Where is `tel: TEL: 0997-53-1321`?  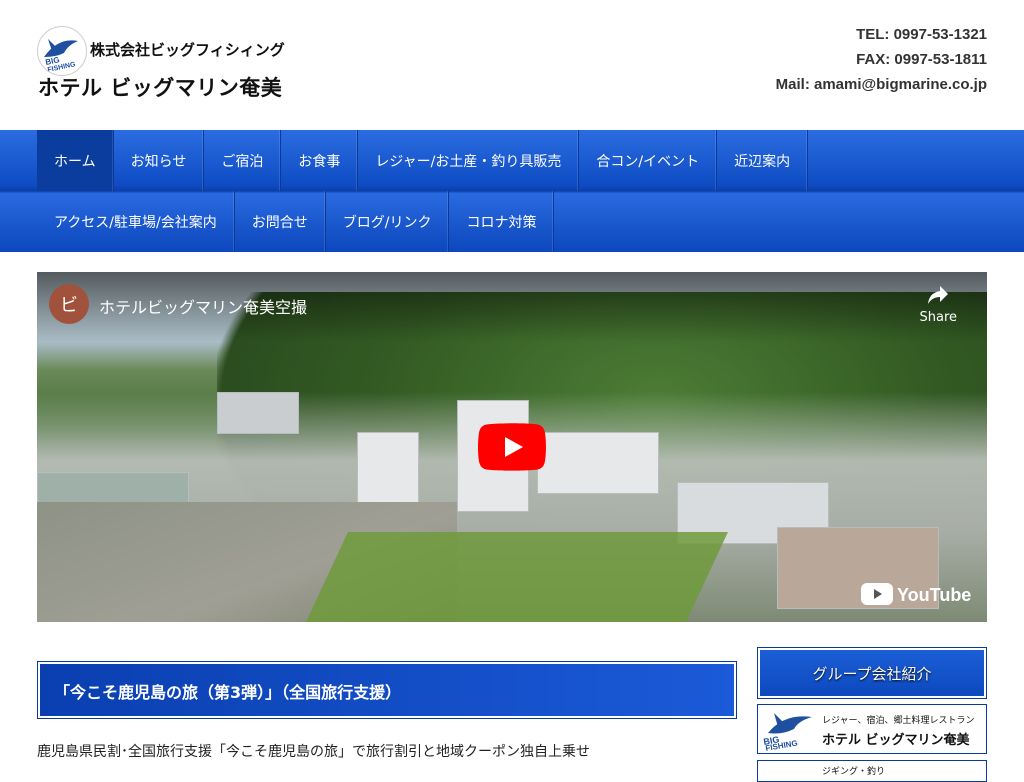 tel: TEL: 0997-53-1321 is located at coordinates (921, 34).